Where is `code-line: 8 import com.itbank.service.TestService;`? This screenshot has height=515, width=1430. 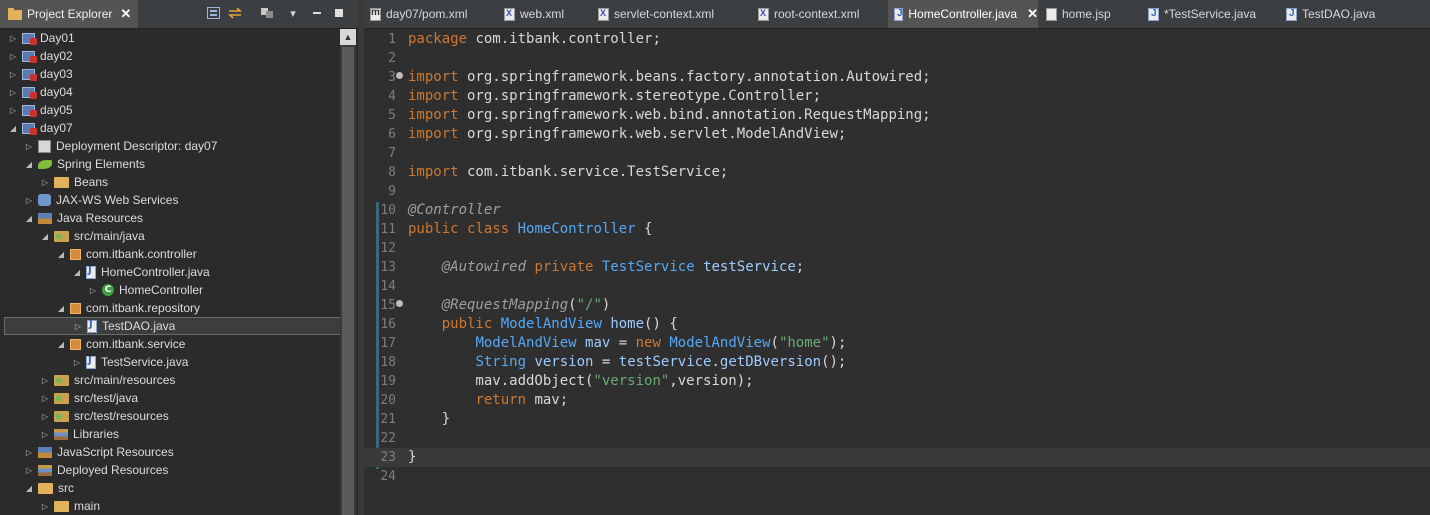
code-line: 8 import com.itbank.service.TestService; is located at coordinates (897, 172).